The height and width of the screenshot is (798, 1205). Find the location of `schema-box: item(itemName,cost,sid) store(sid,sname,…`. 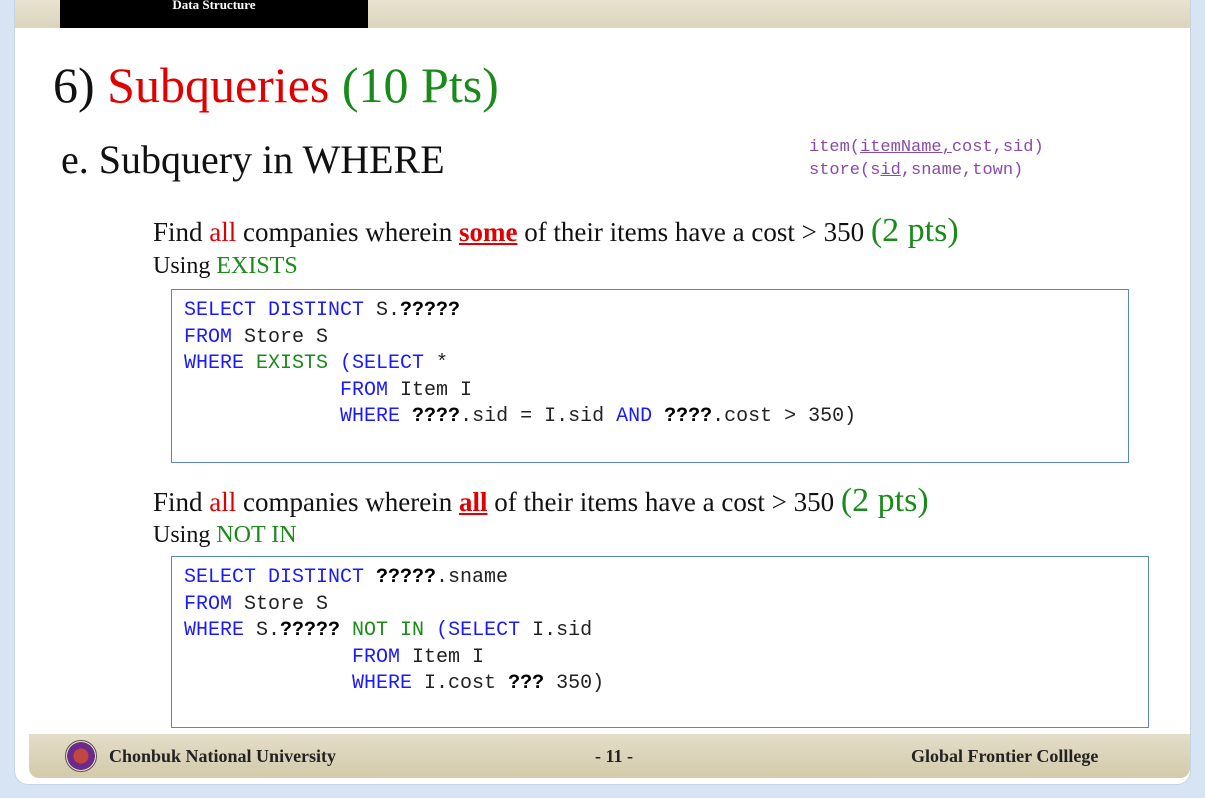

schema-box: item(itemName,cost,sid) store(sid,sname,… is located at coordinates (926, 159).